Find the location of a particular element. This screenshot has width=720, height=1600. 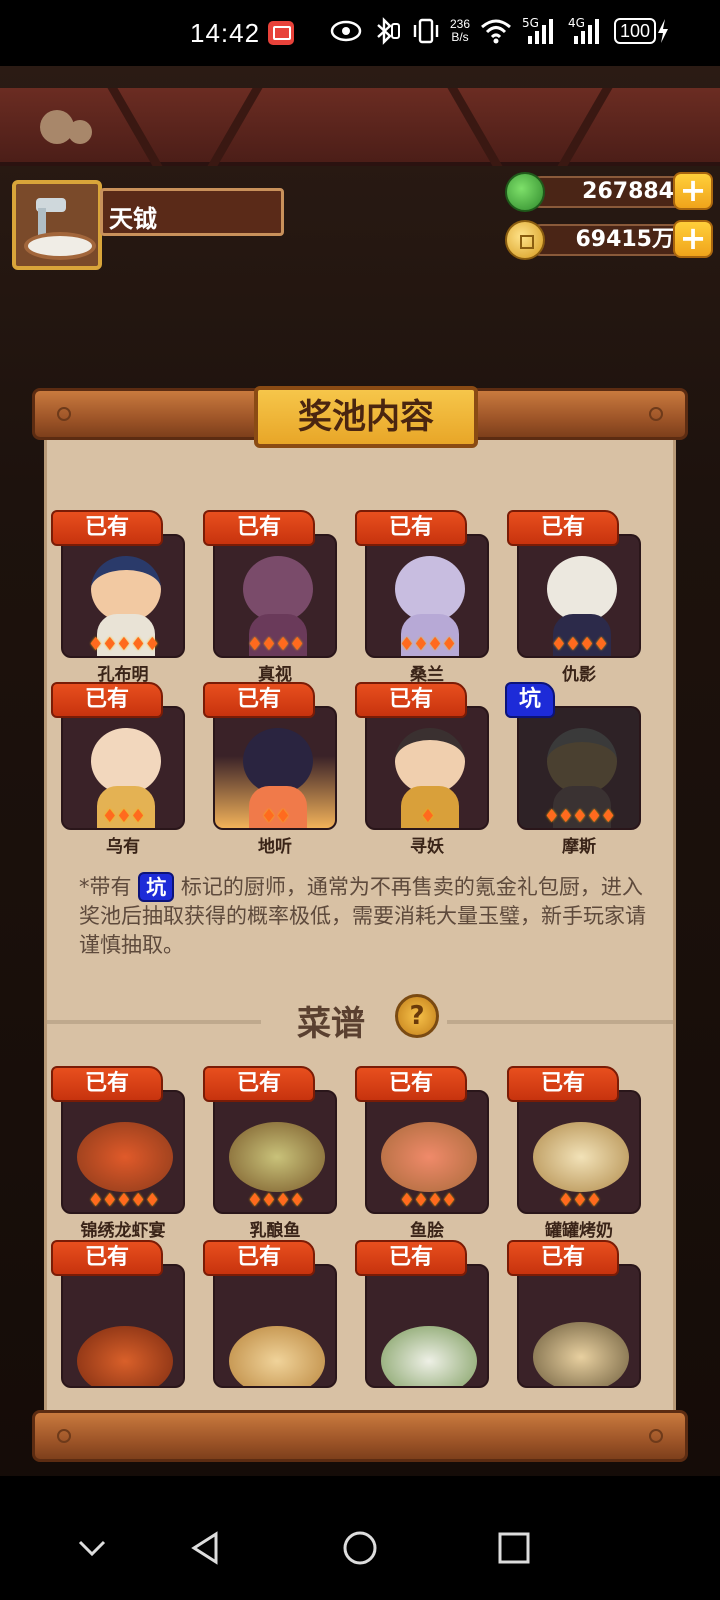

roof-beam is located at coordinates (360, 127).